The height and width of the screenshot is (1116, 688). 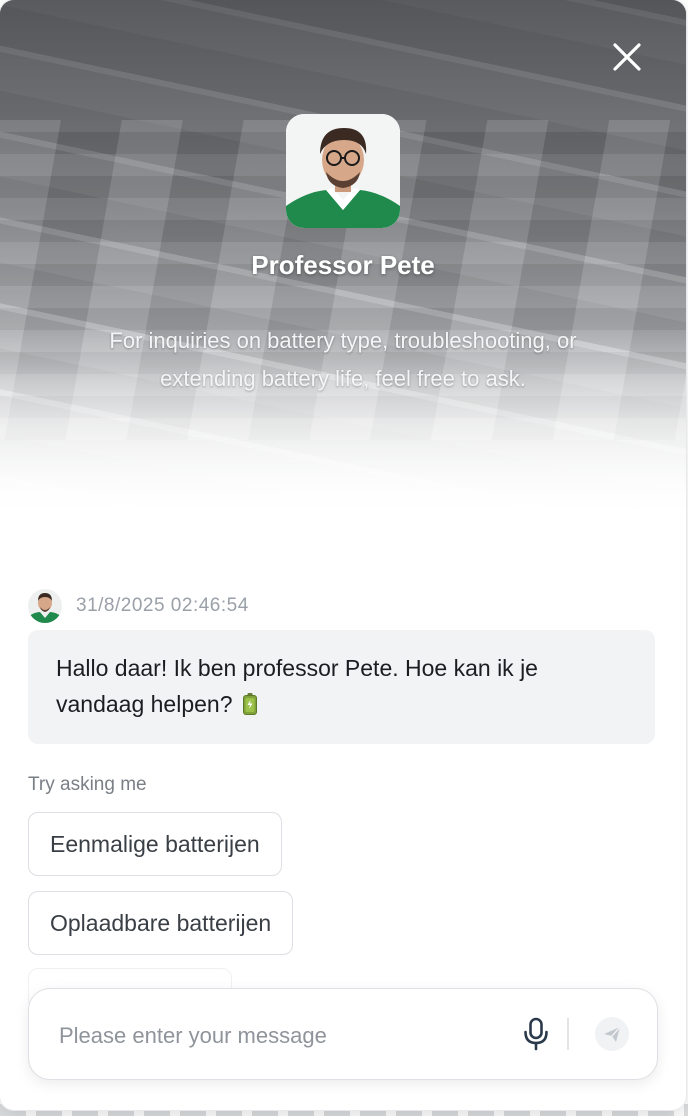 I want to click on send-button, so click(x=612, y=1034).